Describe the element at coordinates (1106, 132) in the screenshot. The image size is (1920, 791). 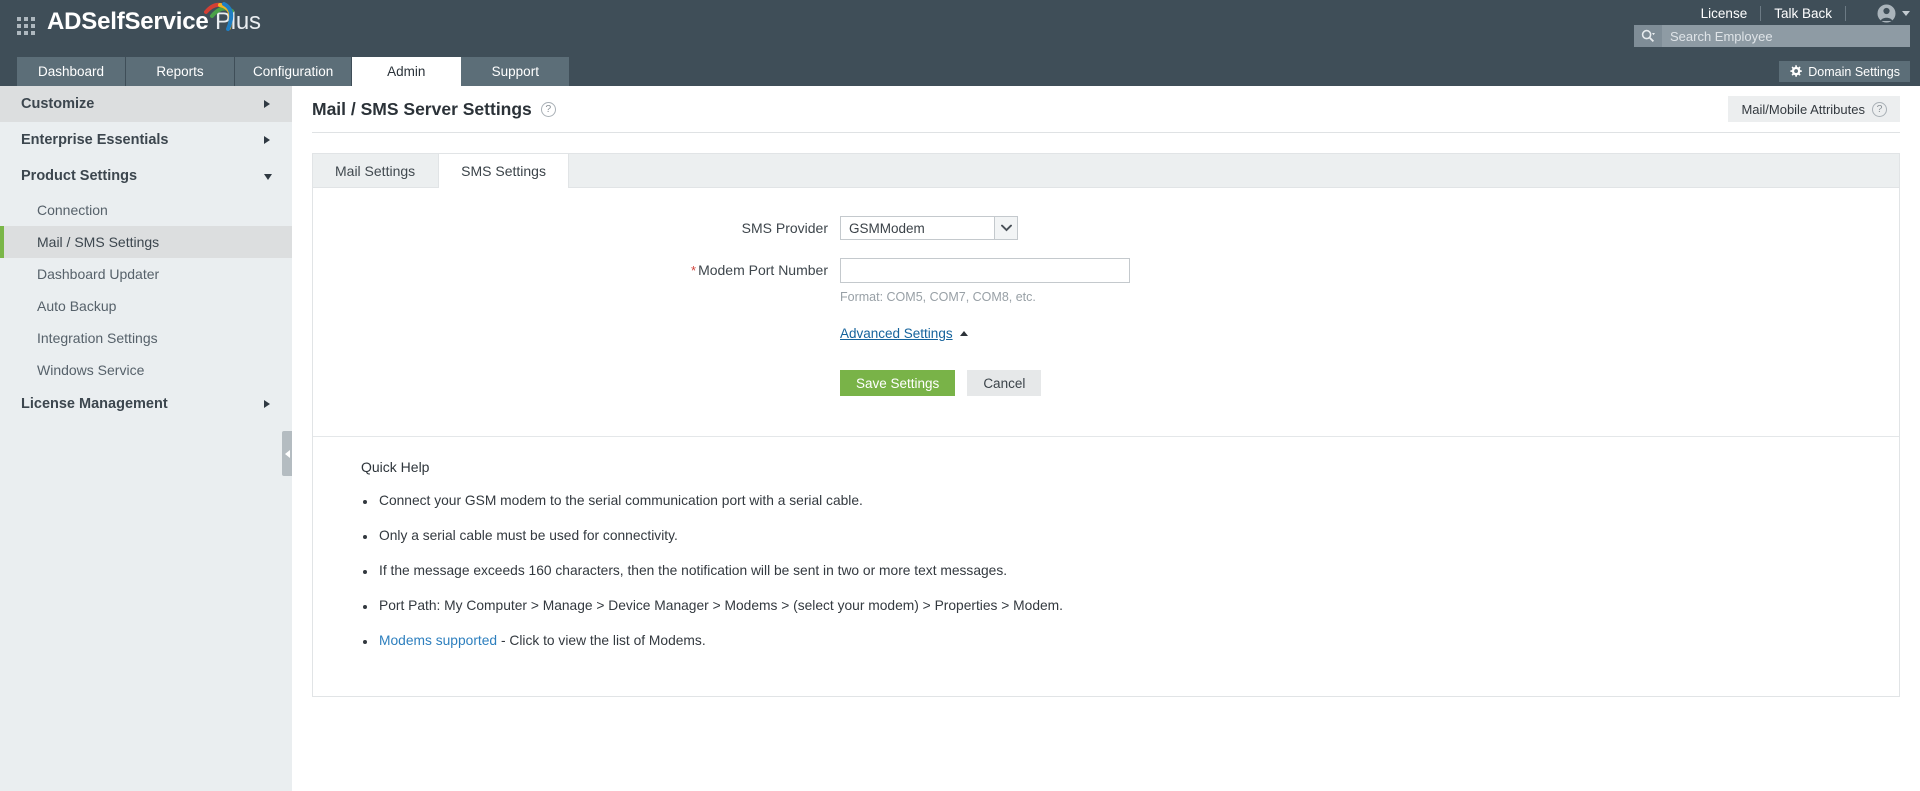
I see `title-divider` at that location.